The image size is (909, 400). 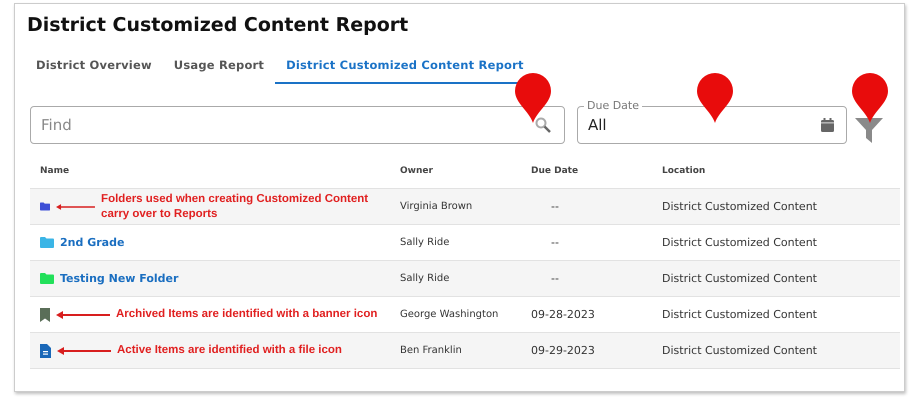 I want to click on bookmark-icon, so click(x=45, y=315).